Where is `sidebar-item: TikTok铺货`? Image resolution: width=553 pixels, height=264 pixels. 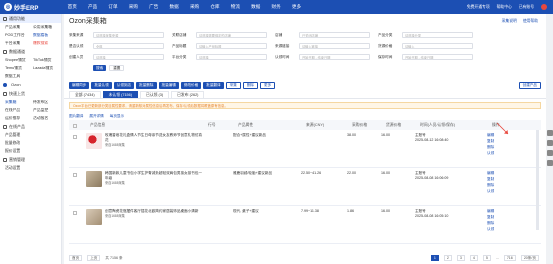
sidebar-item: TikTok铺货 is located at coordinates (47, 60).